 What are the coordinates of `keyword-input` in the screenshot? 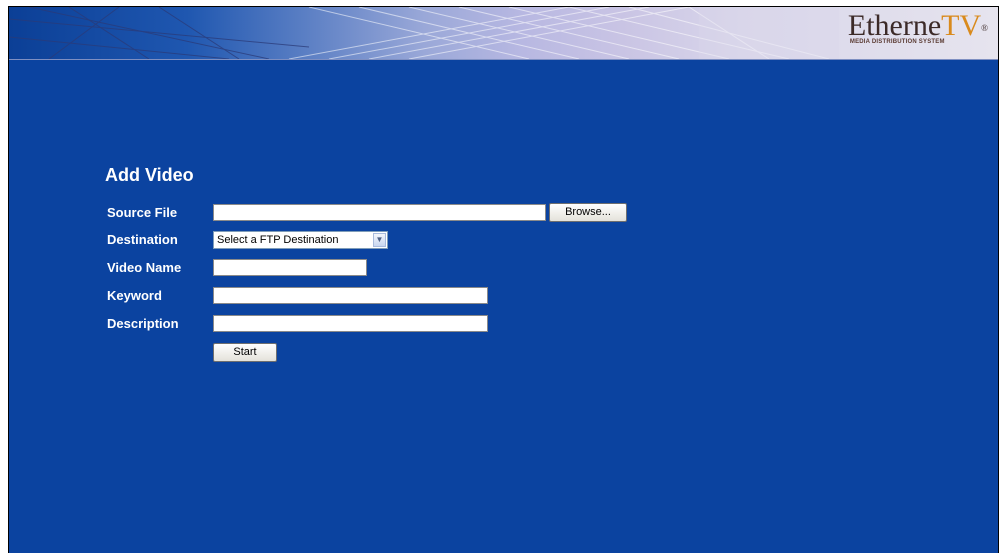 It's located at (350, 295).